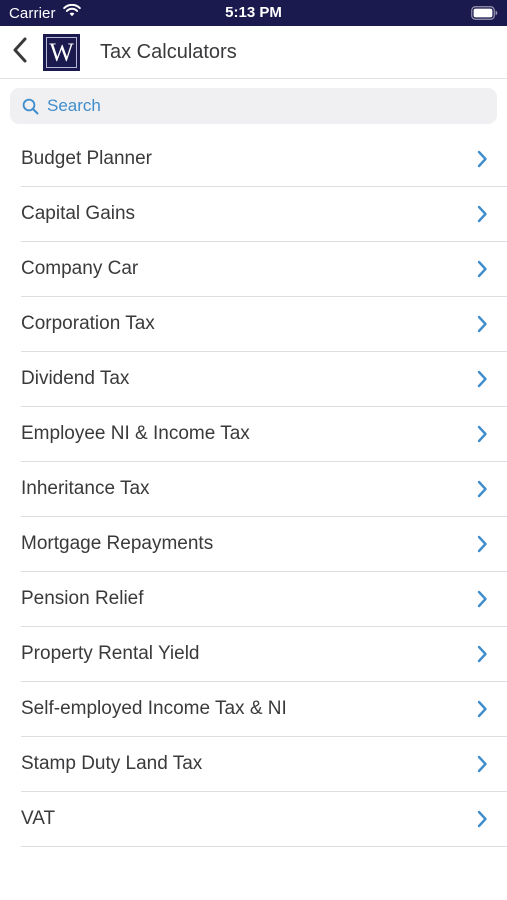 The width and height of the screenshot is (507, 900). I want to click on chevron-left-icon, so click(20, 52).